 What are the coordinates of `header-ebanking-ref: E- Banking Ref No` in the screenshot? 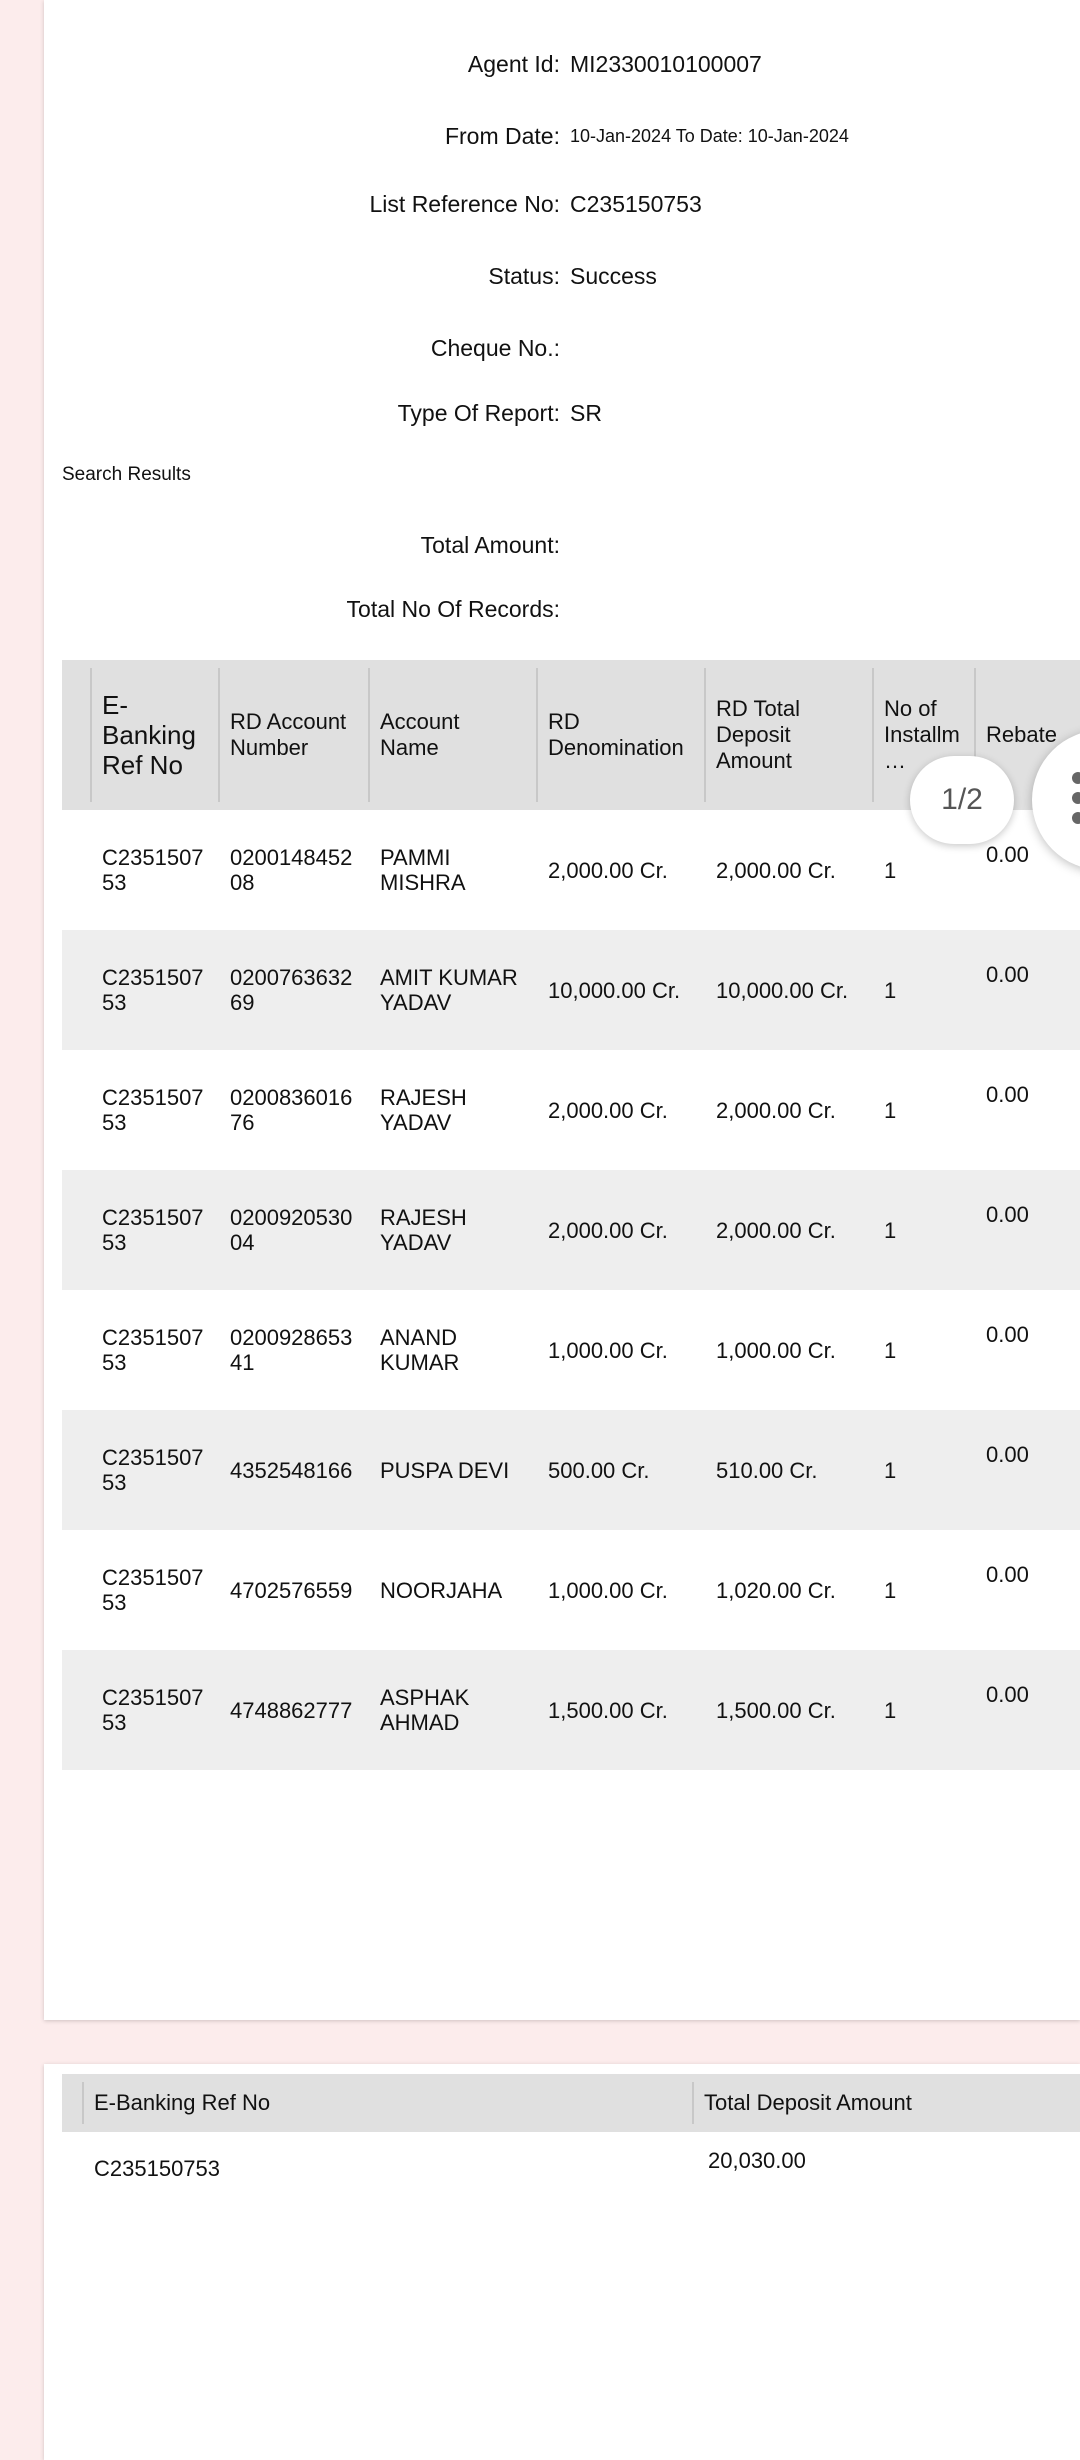 It's located at (154, 735).